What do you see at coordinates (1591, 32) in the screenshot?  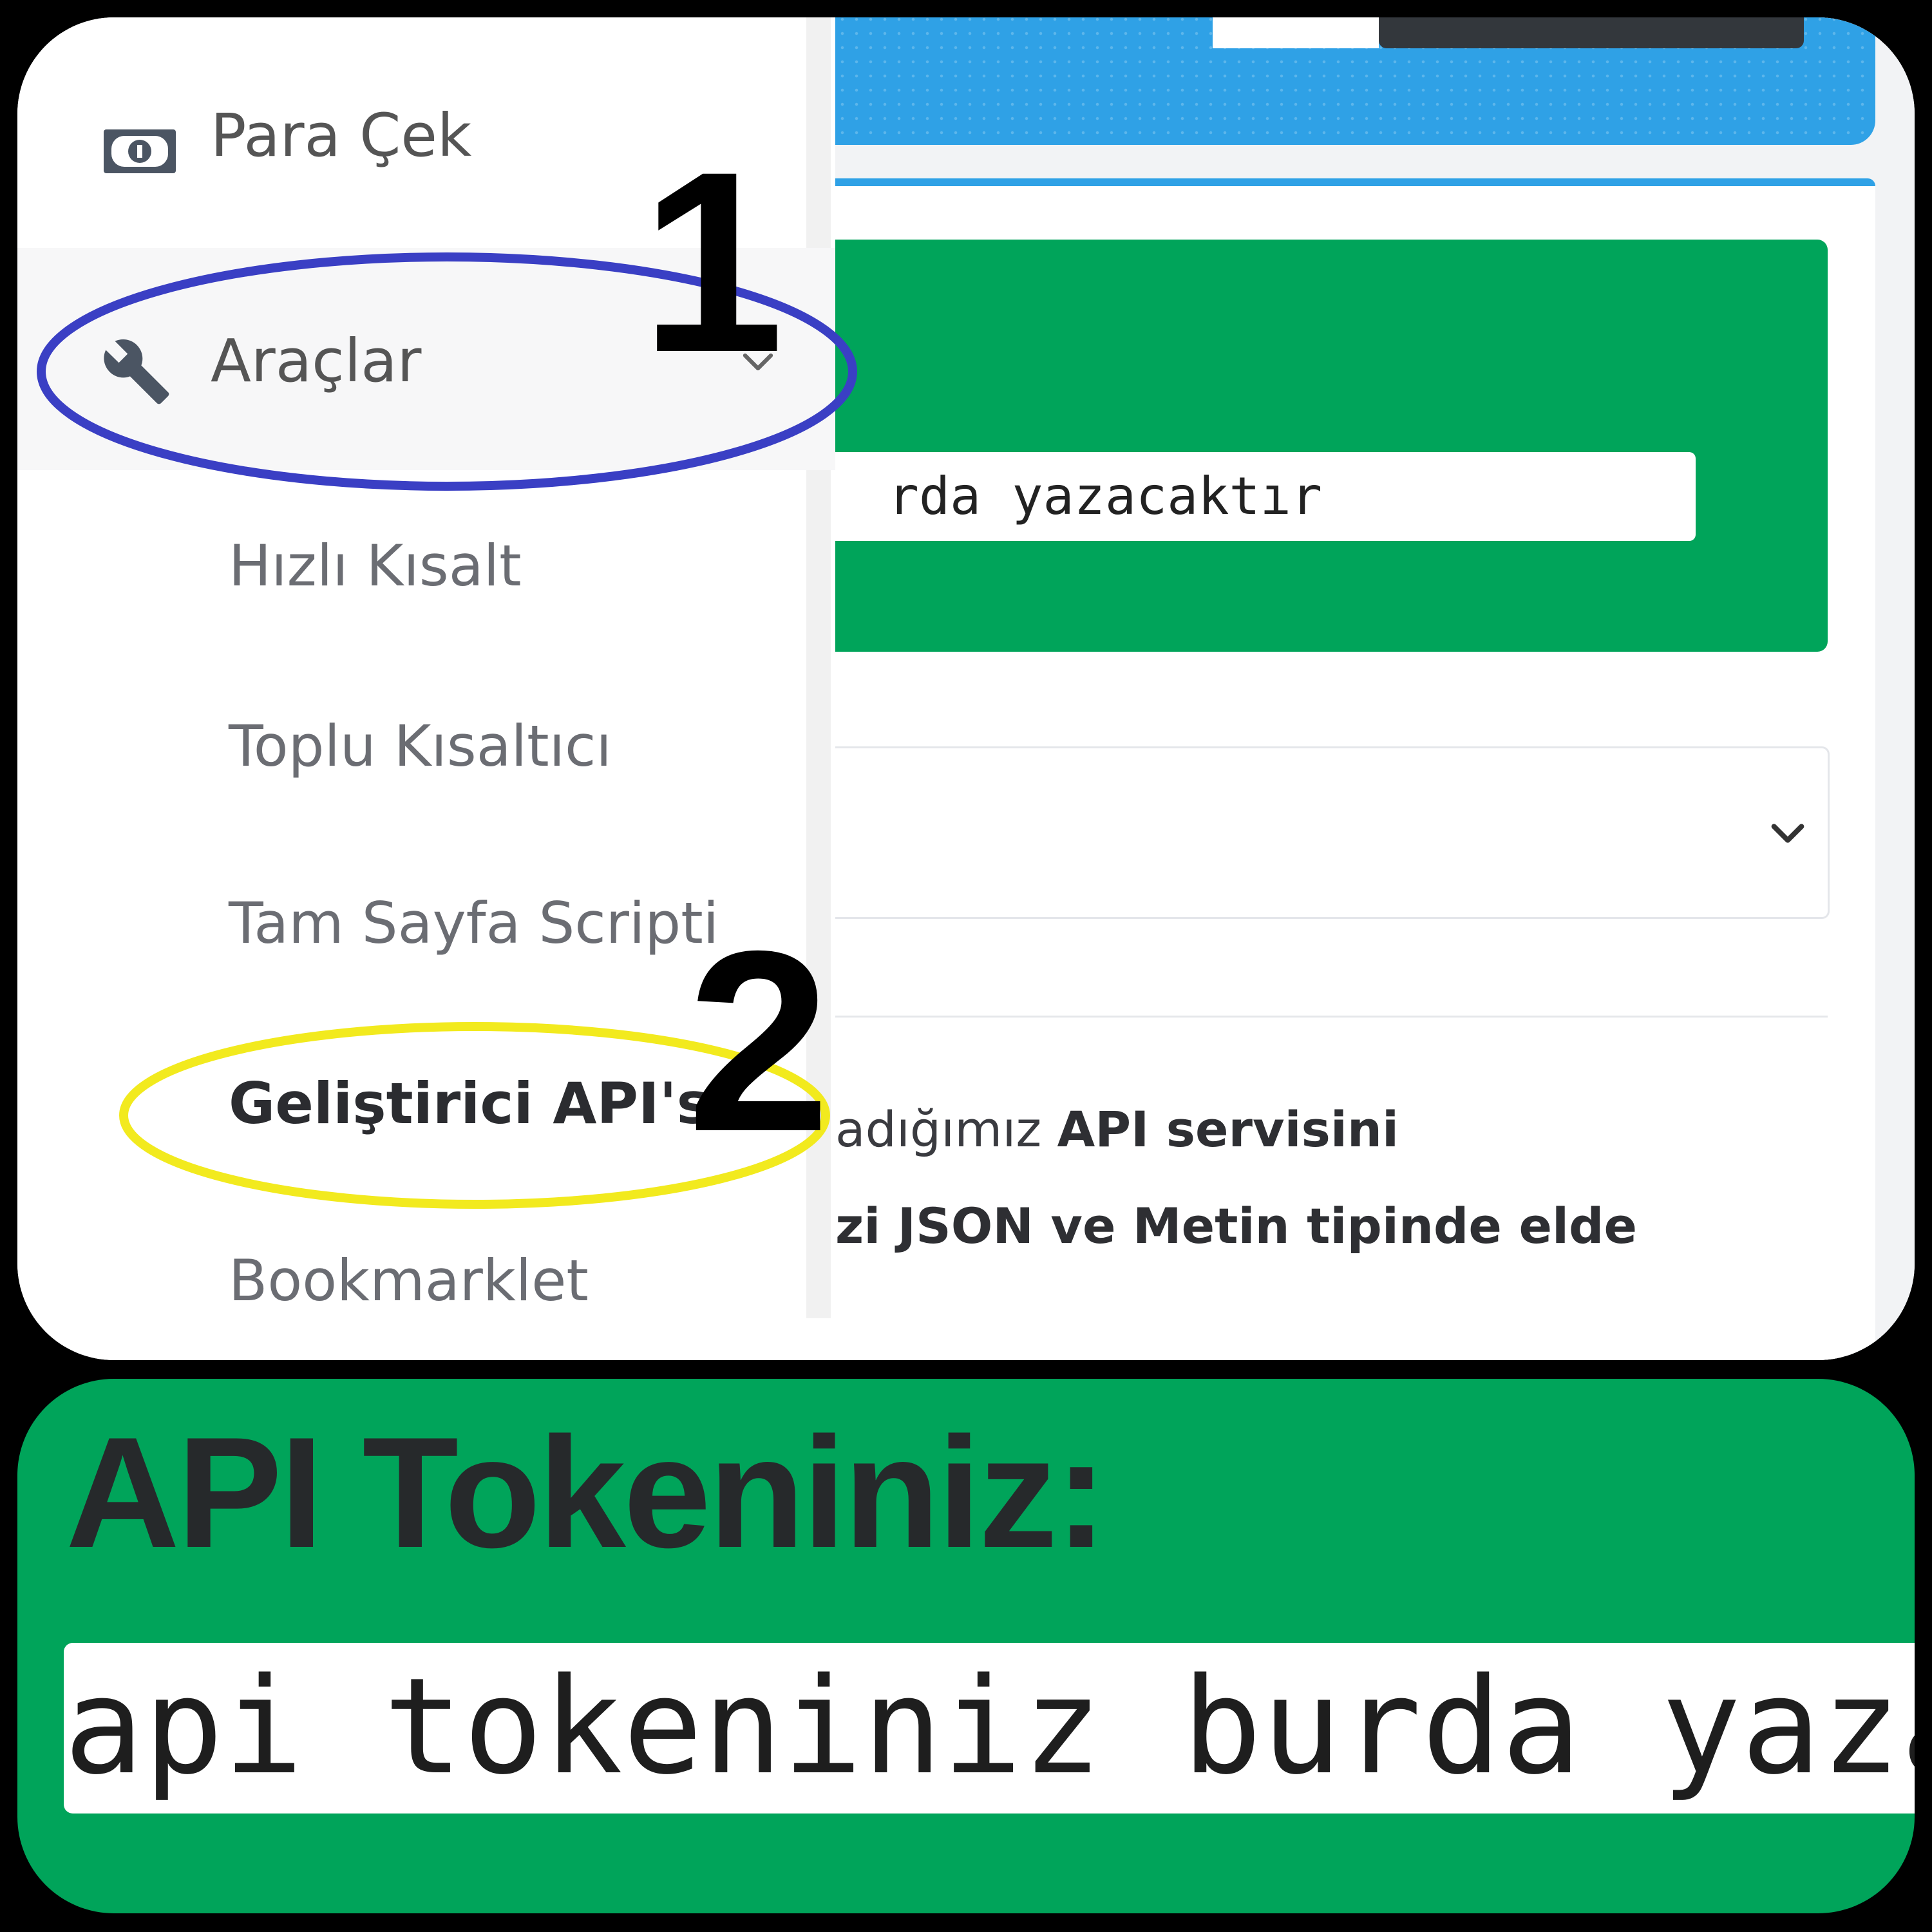 I see `header-dark-button` at bounding box center [1591, 32].